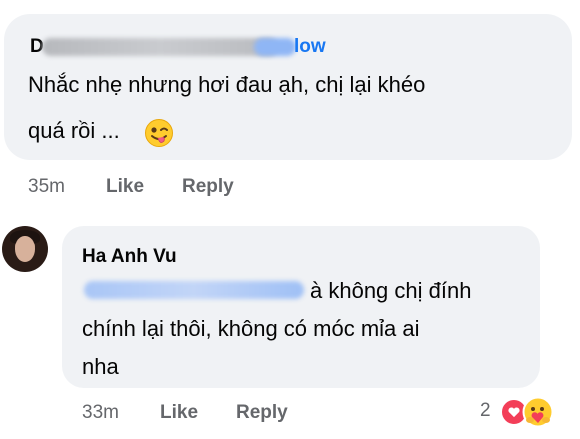 The height and width of the screenshot is (439, 580). What do you see at coordinates (46, 187) in the screenshot?
I see `comment-timestamp: 35m` at bounding box center [46, 187].